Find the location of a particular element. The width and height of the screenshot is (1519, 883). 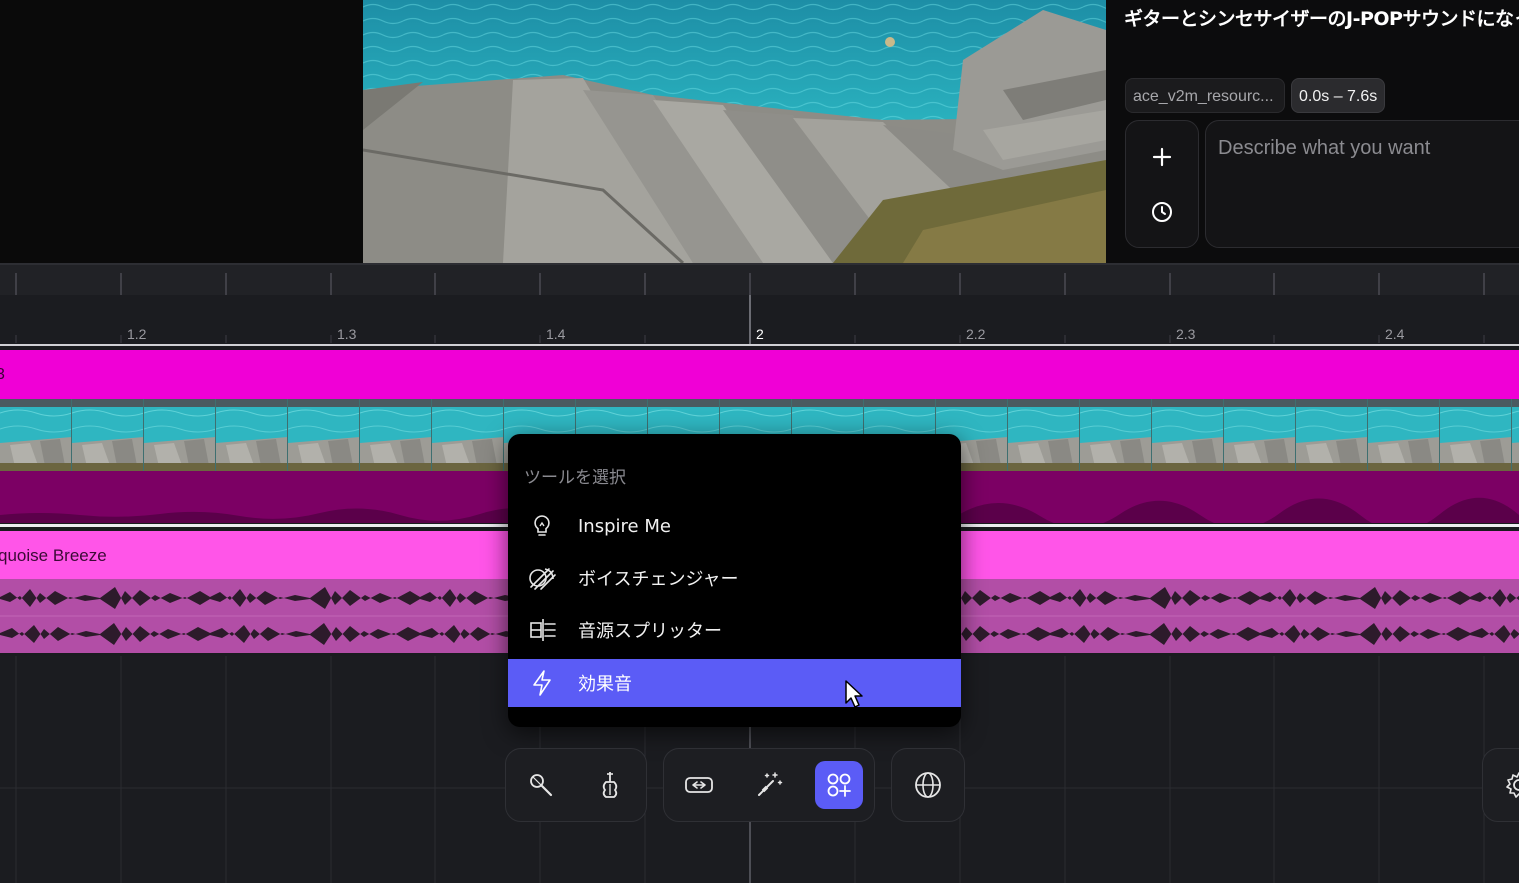

menu-item-inspire-me: Inspire Me is located at coordinates (734, 526).